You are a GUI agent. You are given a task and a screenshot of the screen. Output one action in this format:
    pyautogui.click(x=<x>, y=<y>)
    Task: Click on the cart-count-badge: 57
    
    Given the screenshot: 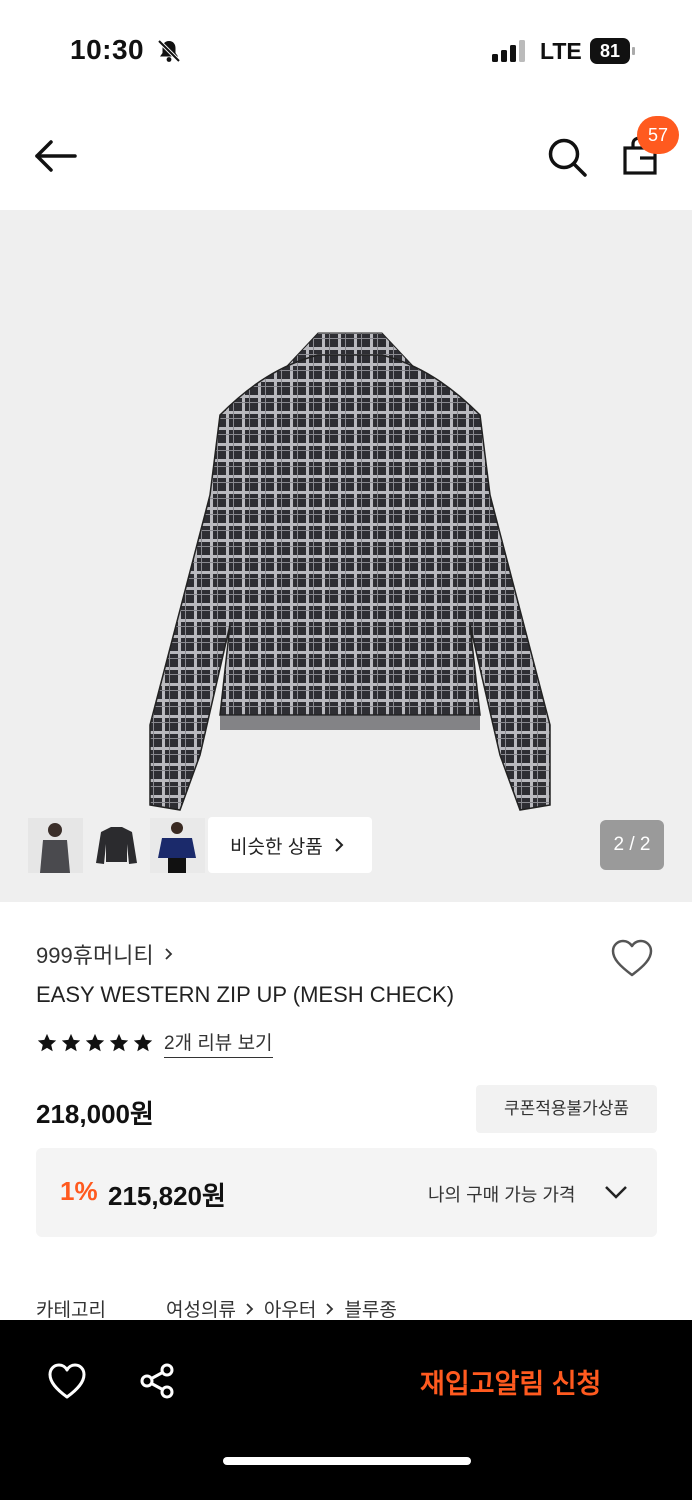 What is the action you would take?
    pyautogui.click(x=658, y=135)
    